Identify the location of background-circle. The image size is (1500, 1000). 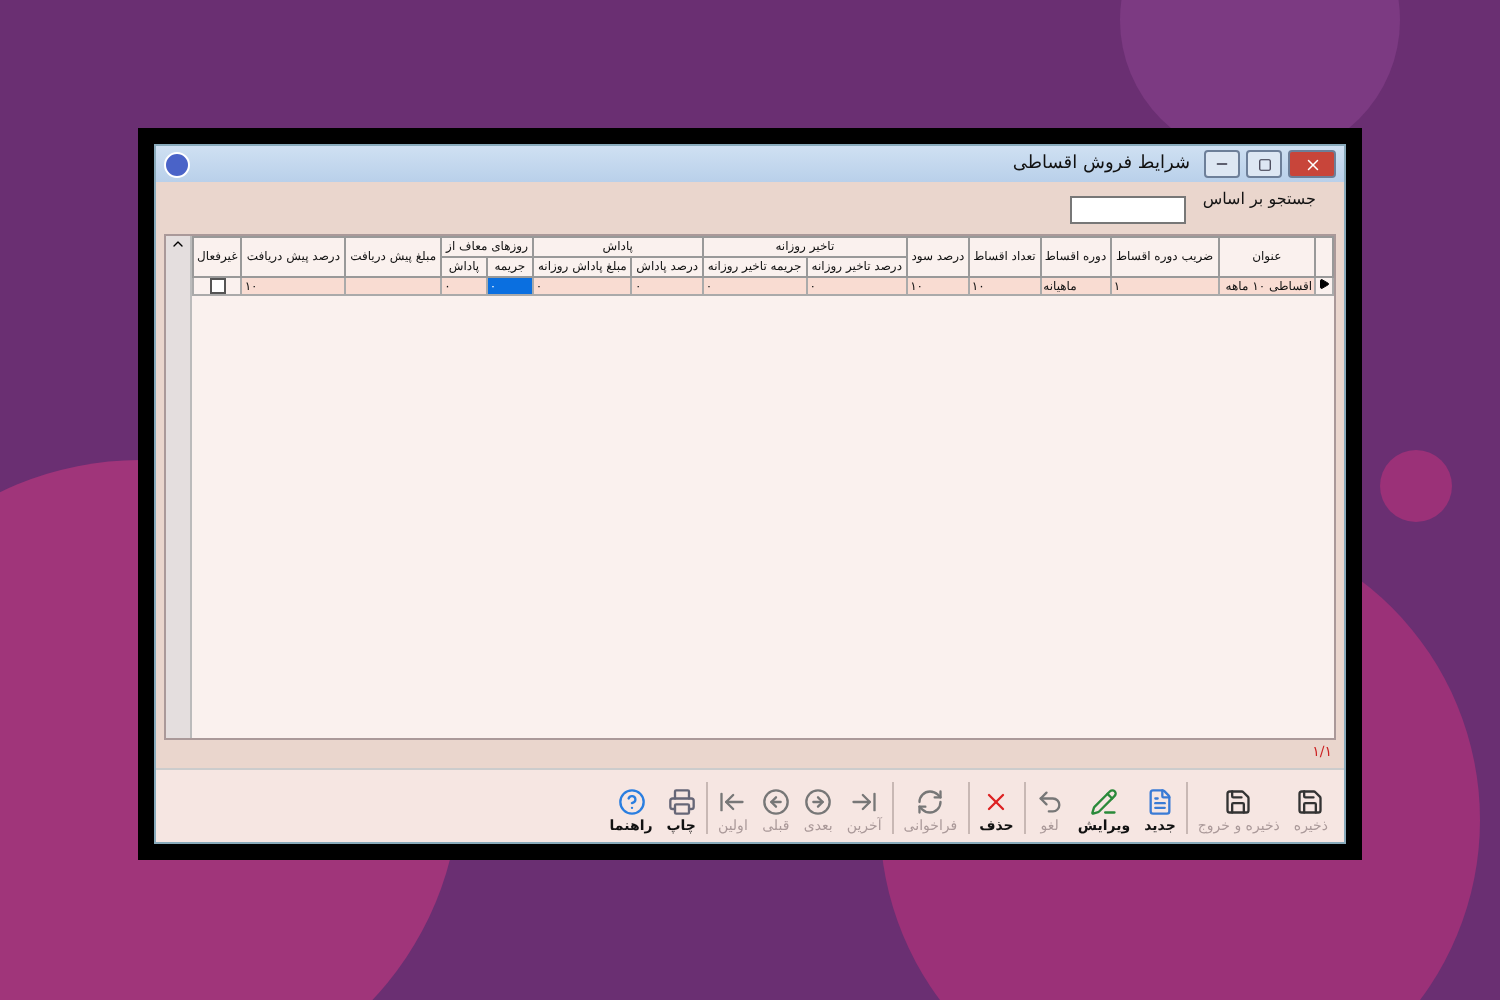
(1416, 486).